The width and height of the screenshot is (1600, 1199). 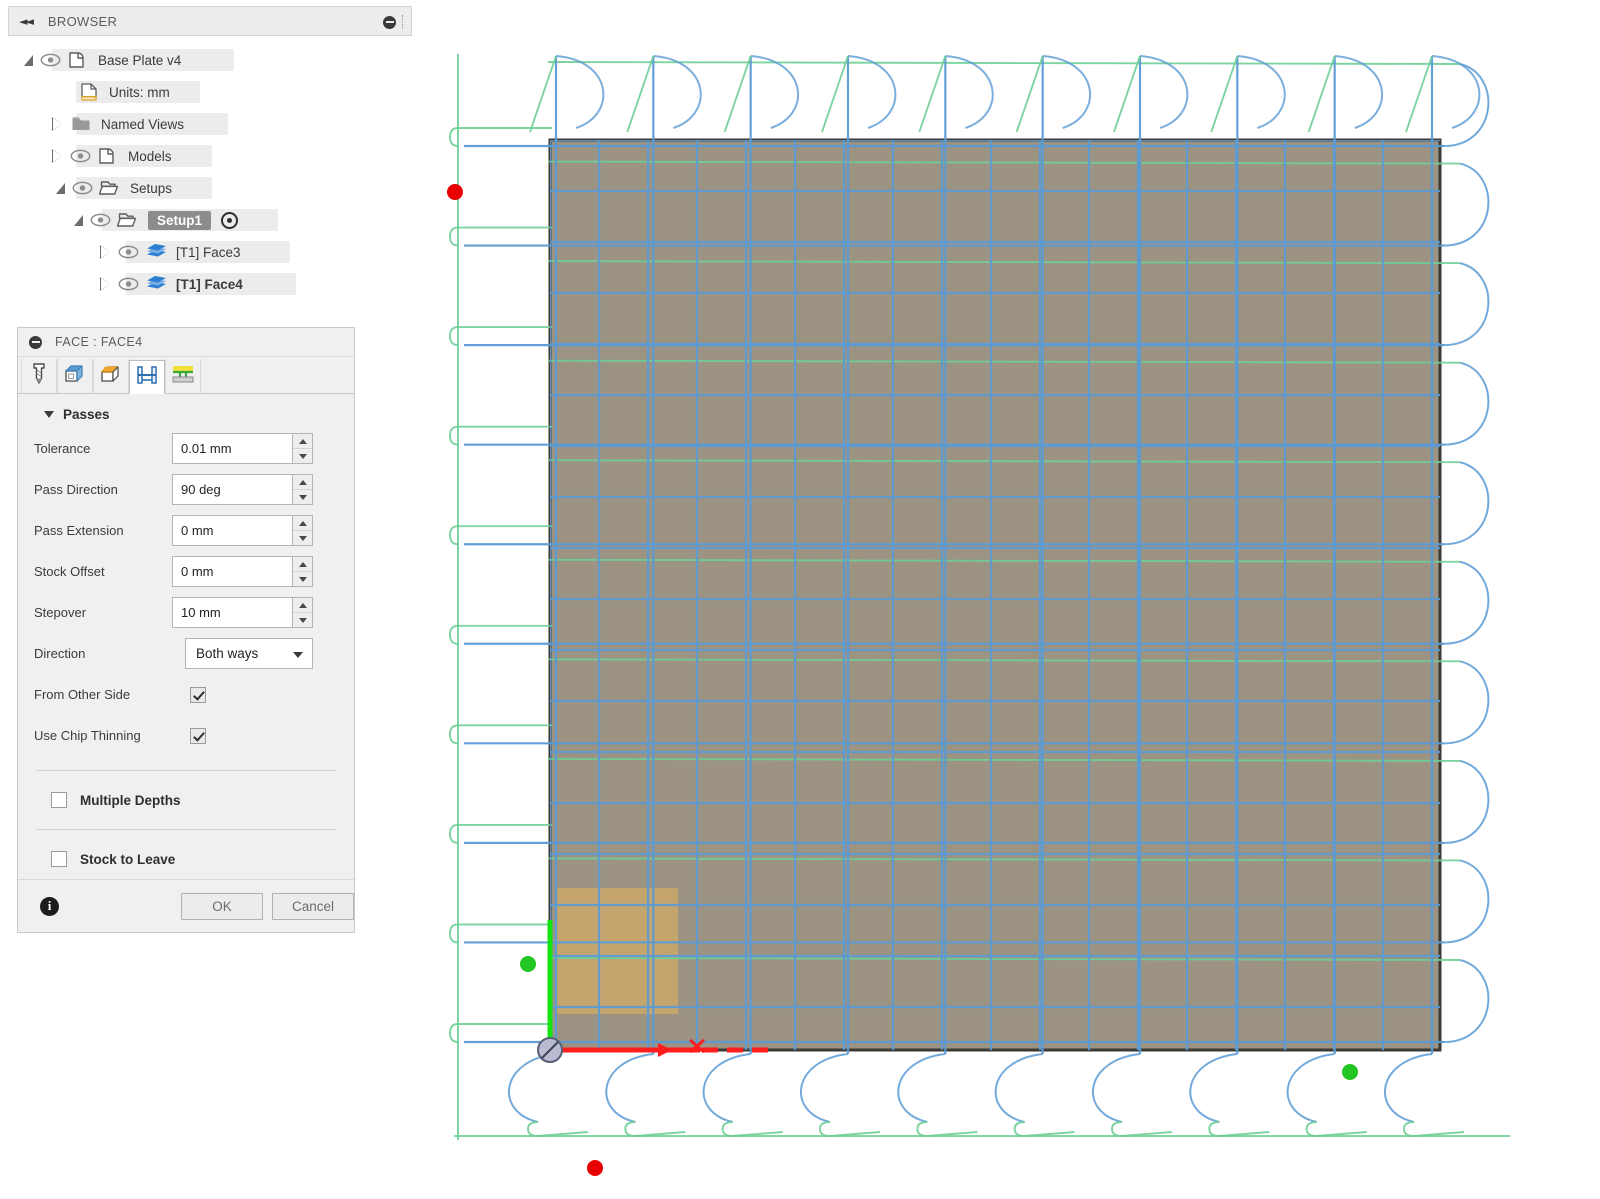 I want to click on heights-tab, so click(x=111, y=376).